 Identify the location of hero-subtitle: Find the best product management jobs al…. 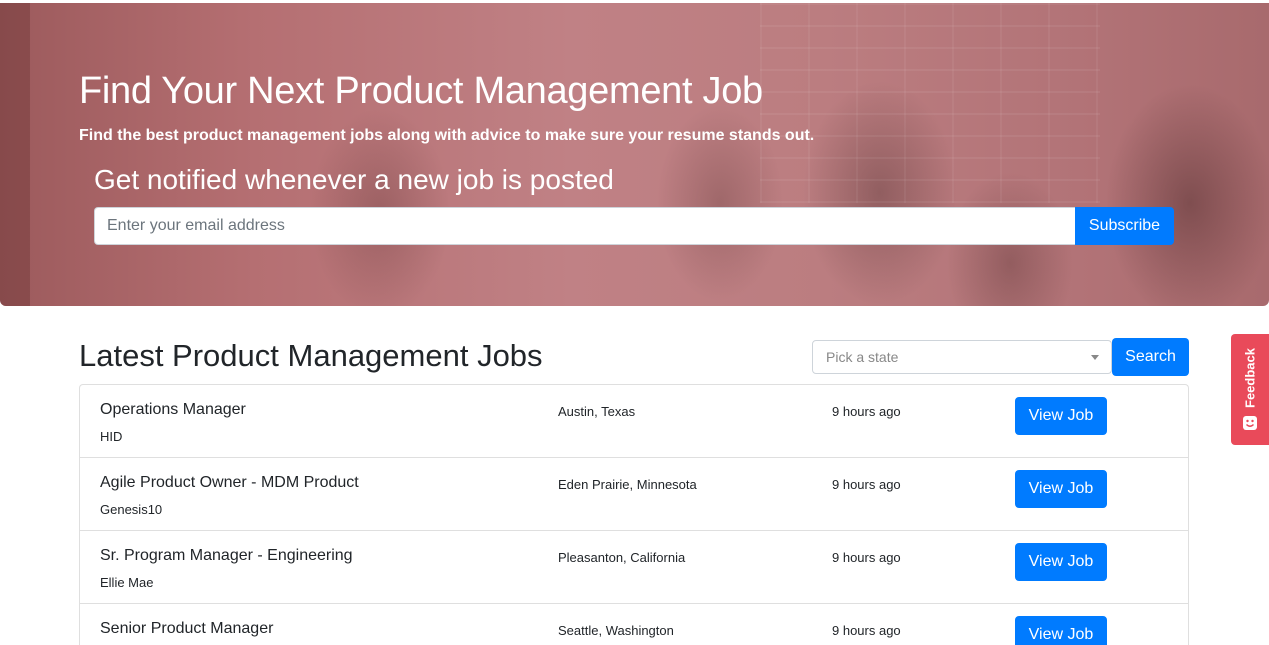
(447, 135).